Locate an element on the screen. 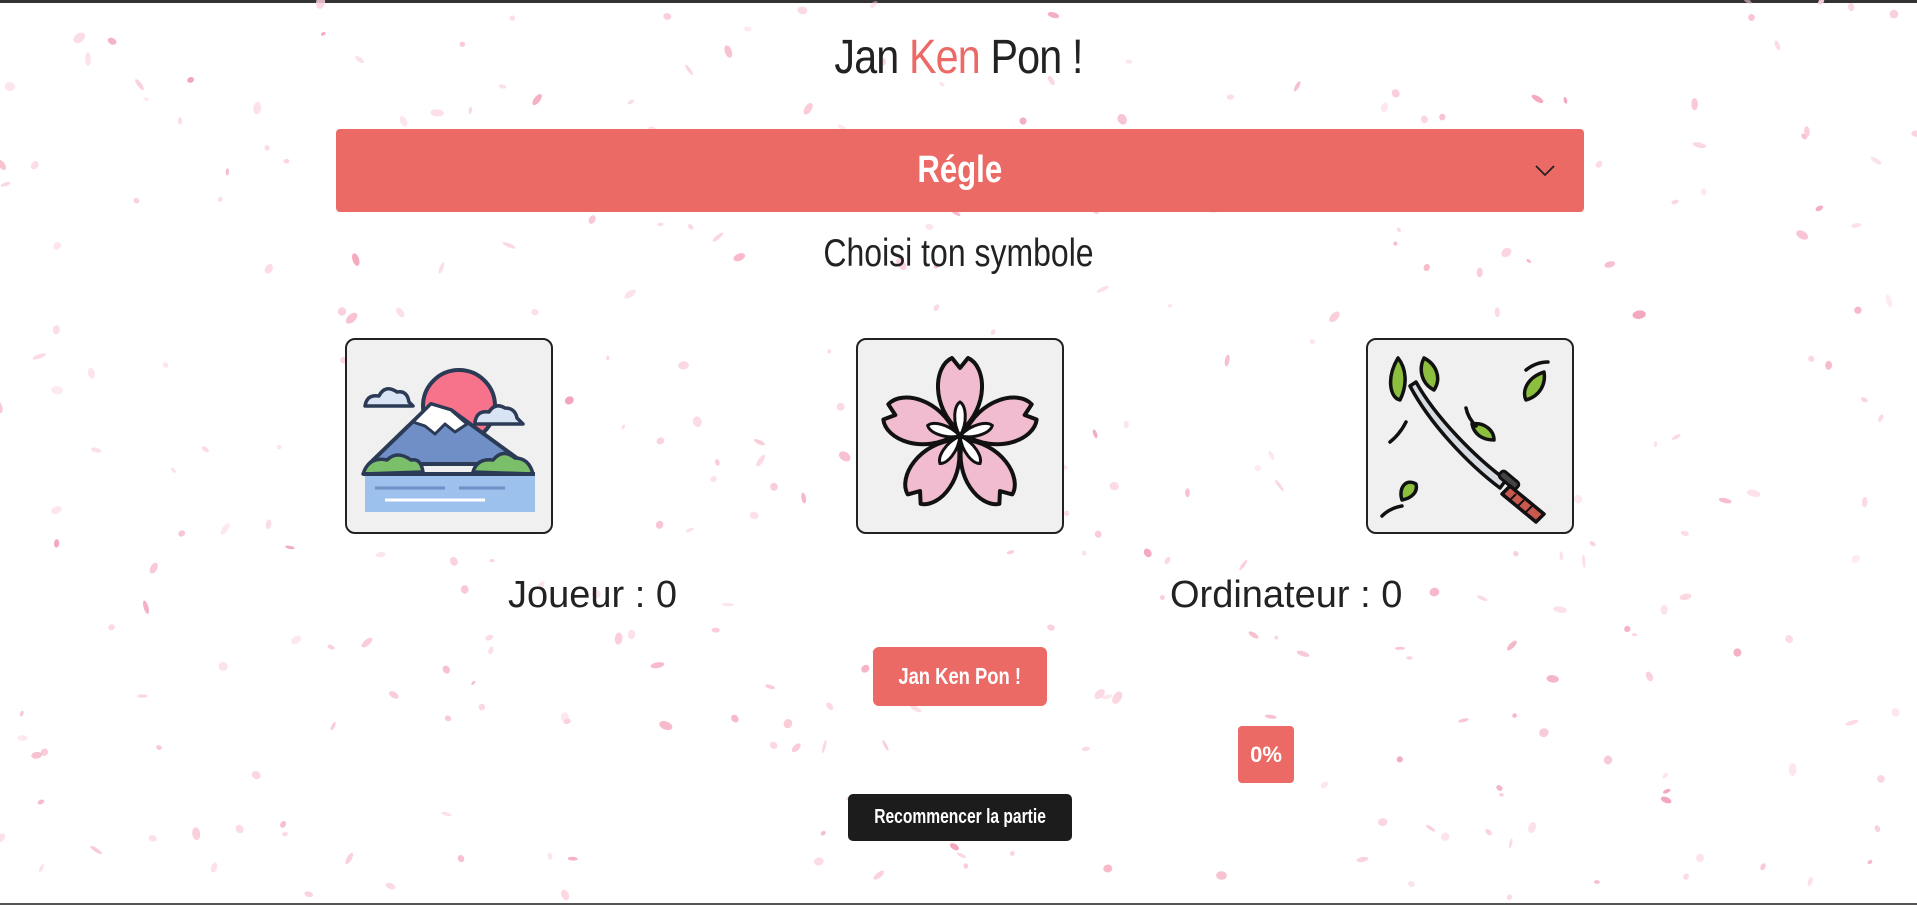 This screenshot has width=1917, height=905. restart-button-label: Recommencer la partie is located at coordinates (960, 817).